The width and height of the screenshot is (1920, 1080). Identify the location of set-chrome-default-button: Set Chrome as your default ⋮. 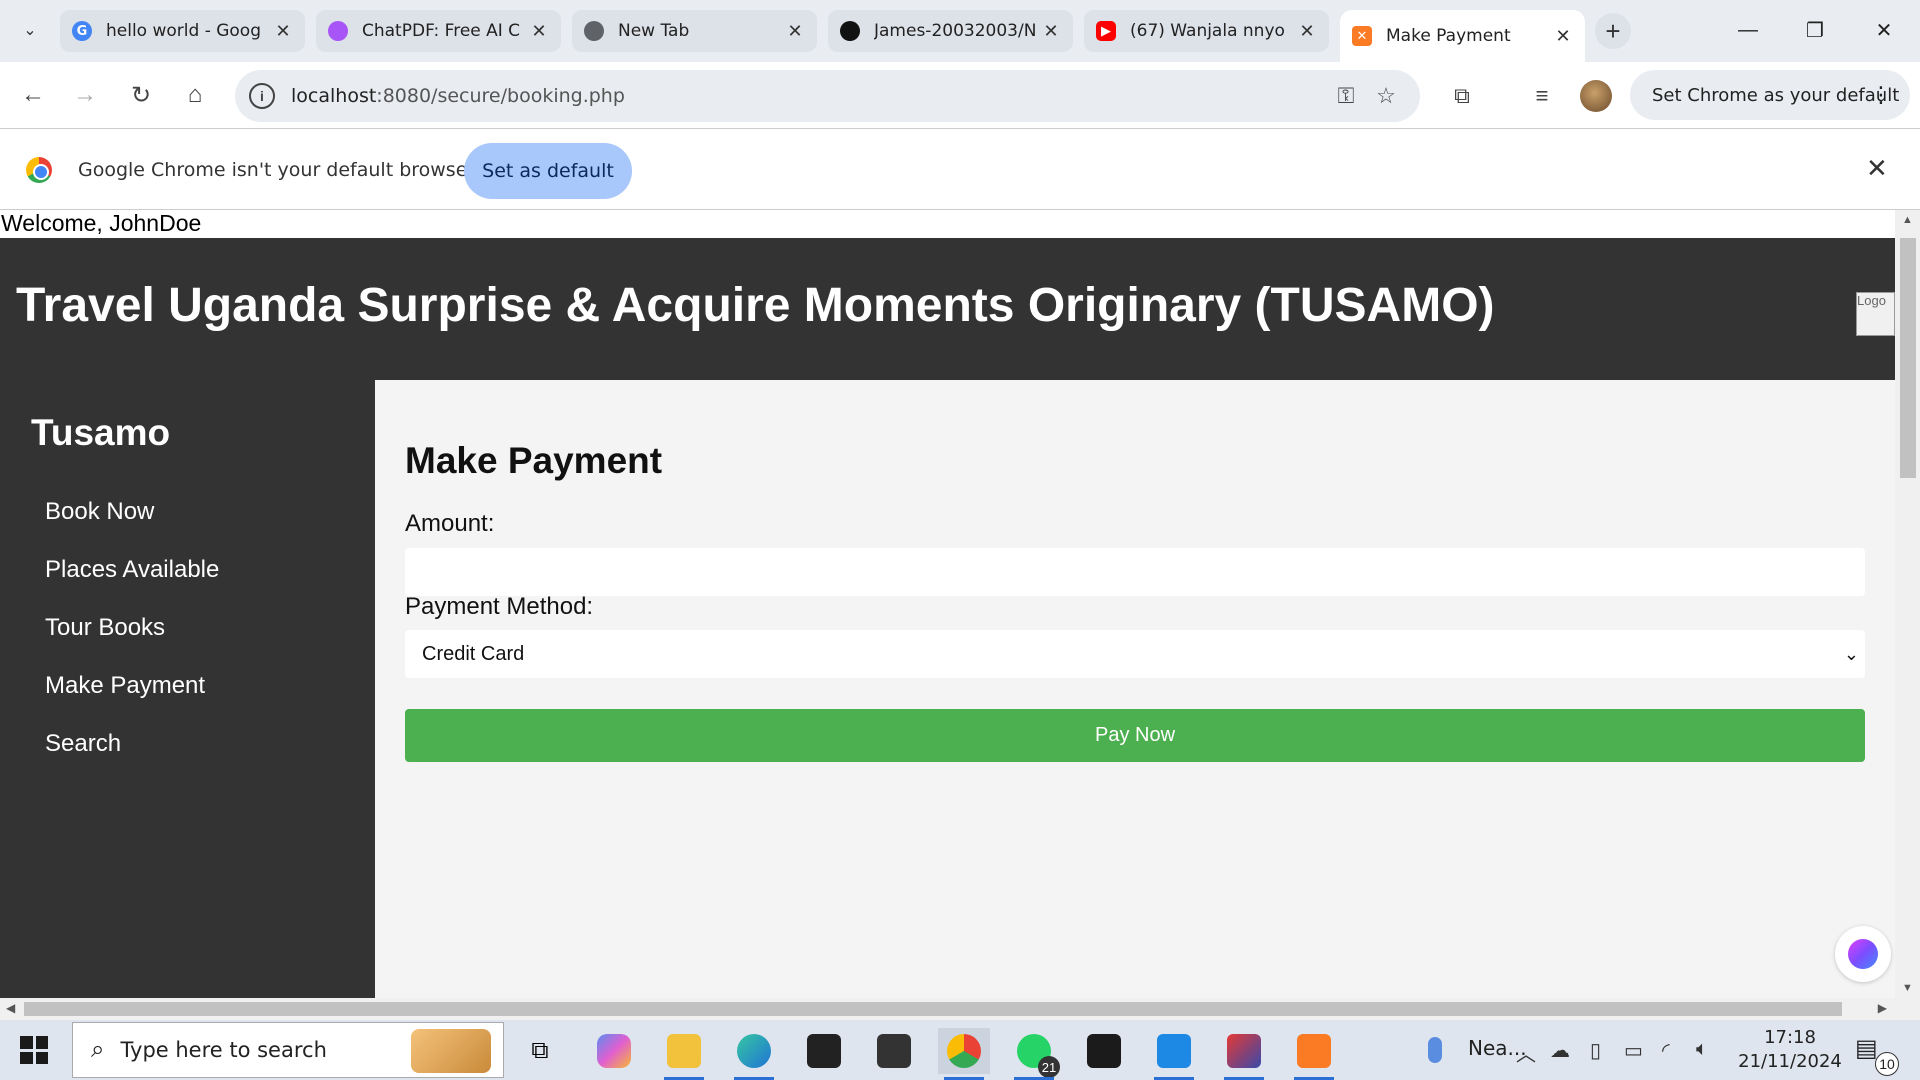
(1770, 95).